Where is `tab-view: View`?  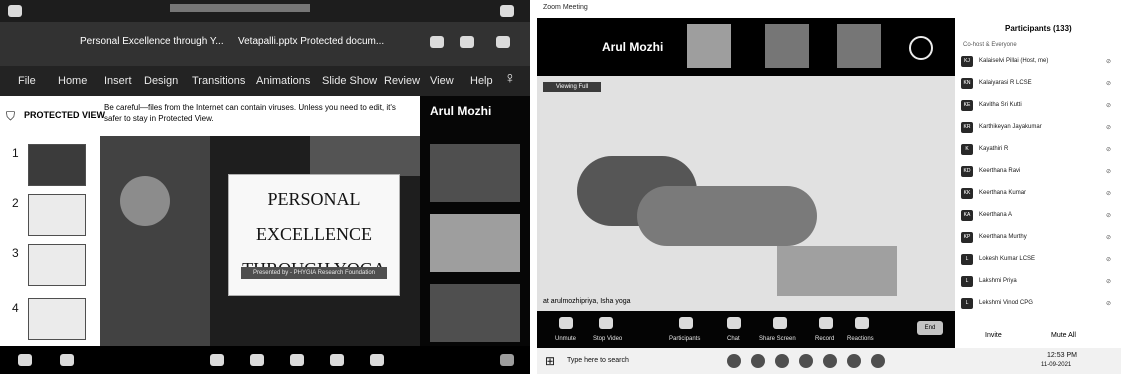
tab-view: View is located at coordinates (442, 81).